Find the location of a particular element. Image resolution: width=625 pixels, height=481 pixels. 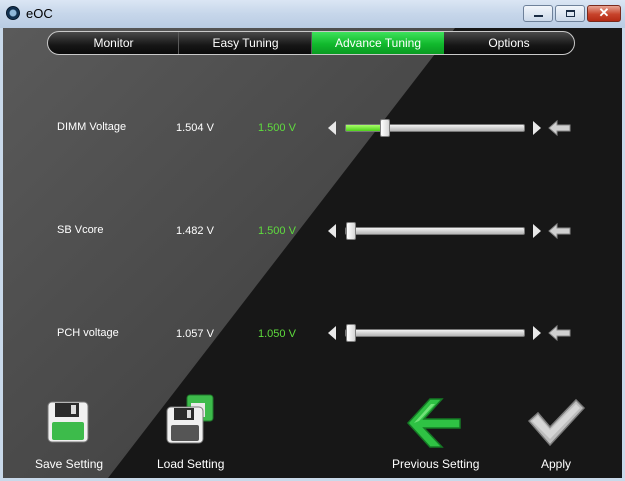

load-setting-button: Load Setting is located at coordinates (191, 433).